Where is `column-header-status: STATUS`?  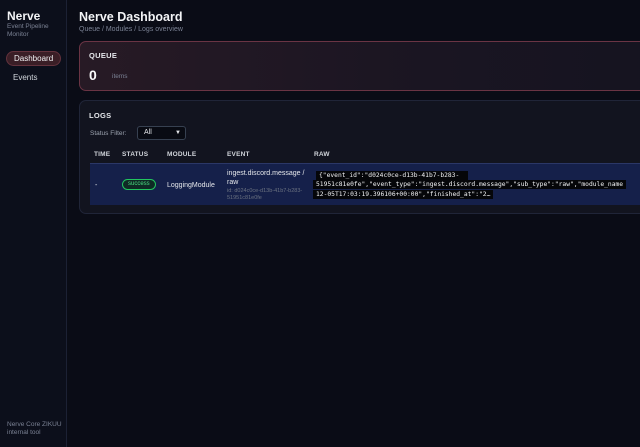
column-header-status: STATUS is located at coordinates (135, 154).